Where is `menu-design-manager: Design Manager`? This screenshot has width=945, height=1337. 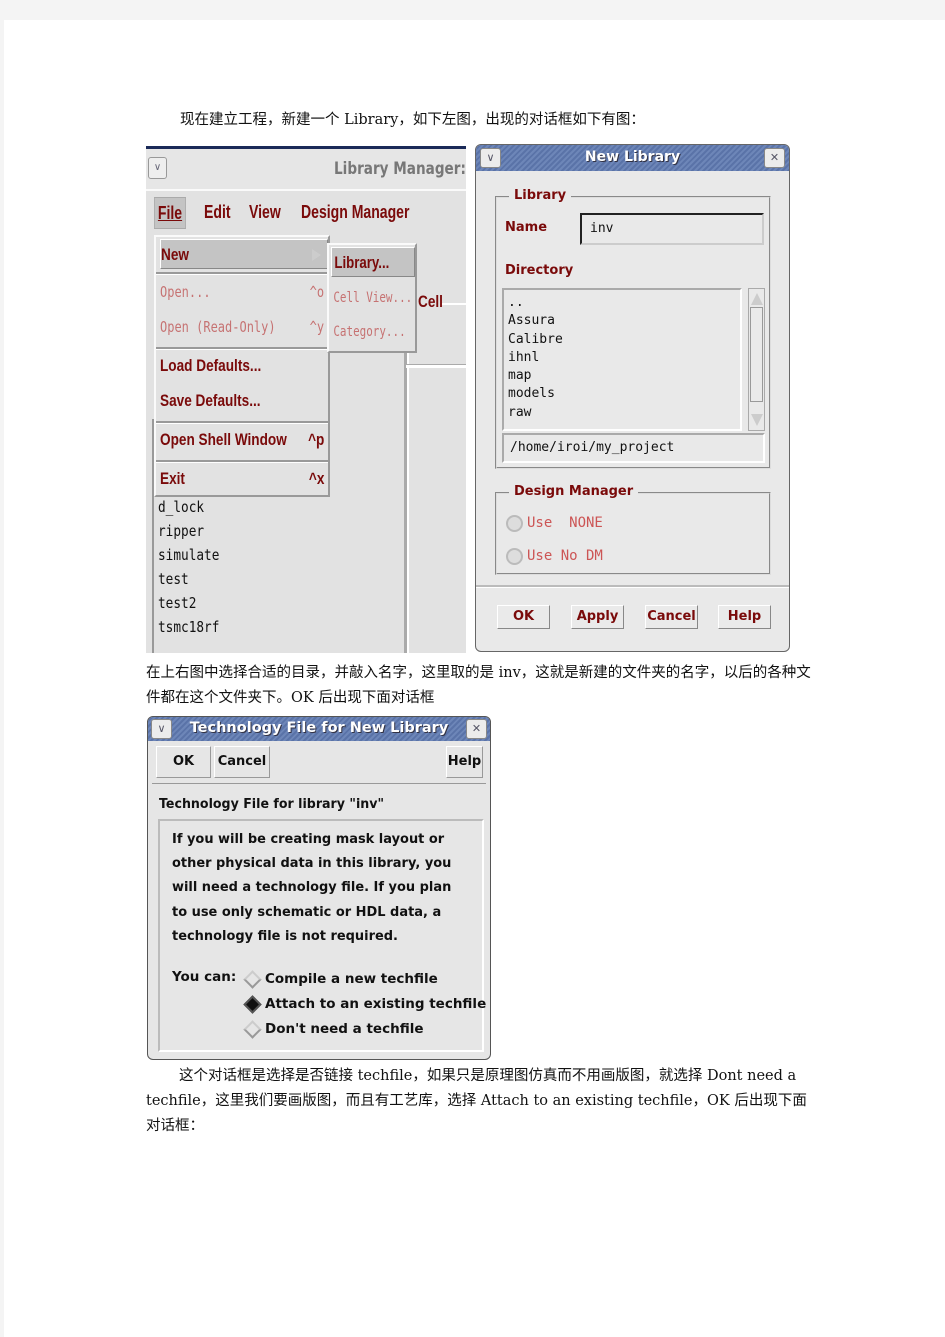 menu-design-manager: Design Manager is located at coordinates (355, 212).